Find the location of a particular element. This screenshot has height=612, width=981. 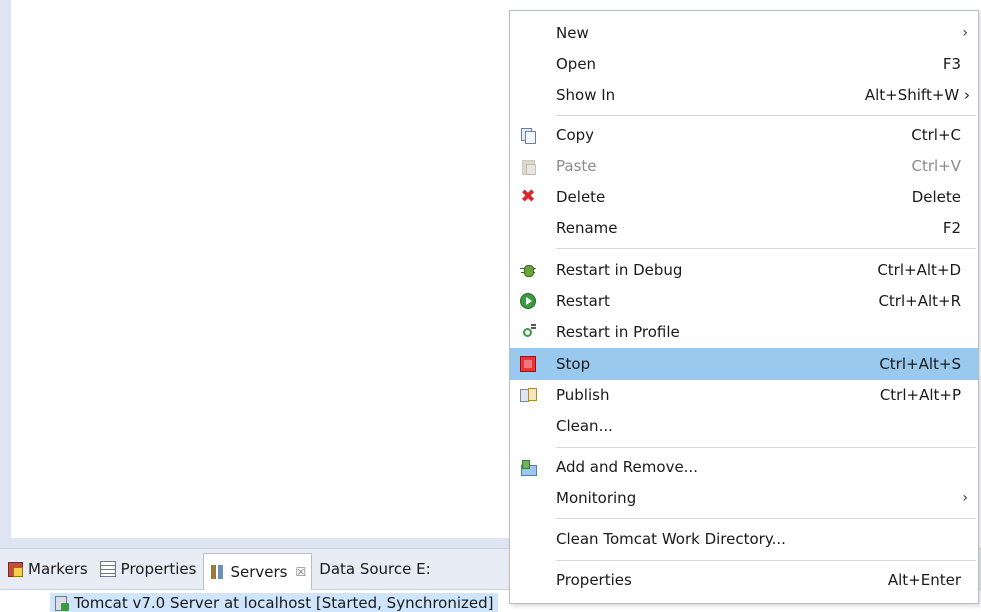

menu-item-monitoring: Monitoring › is located at coordinates (744, 498).